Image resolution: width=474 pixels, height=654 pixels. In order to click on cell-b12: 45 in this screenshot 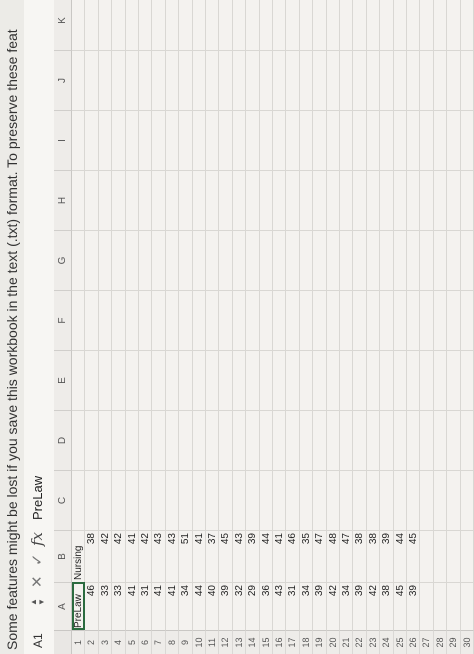, I will do `click(226, 556)`.